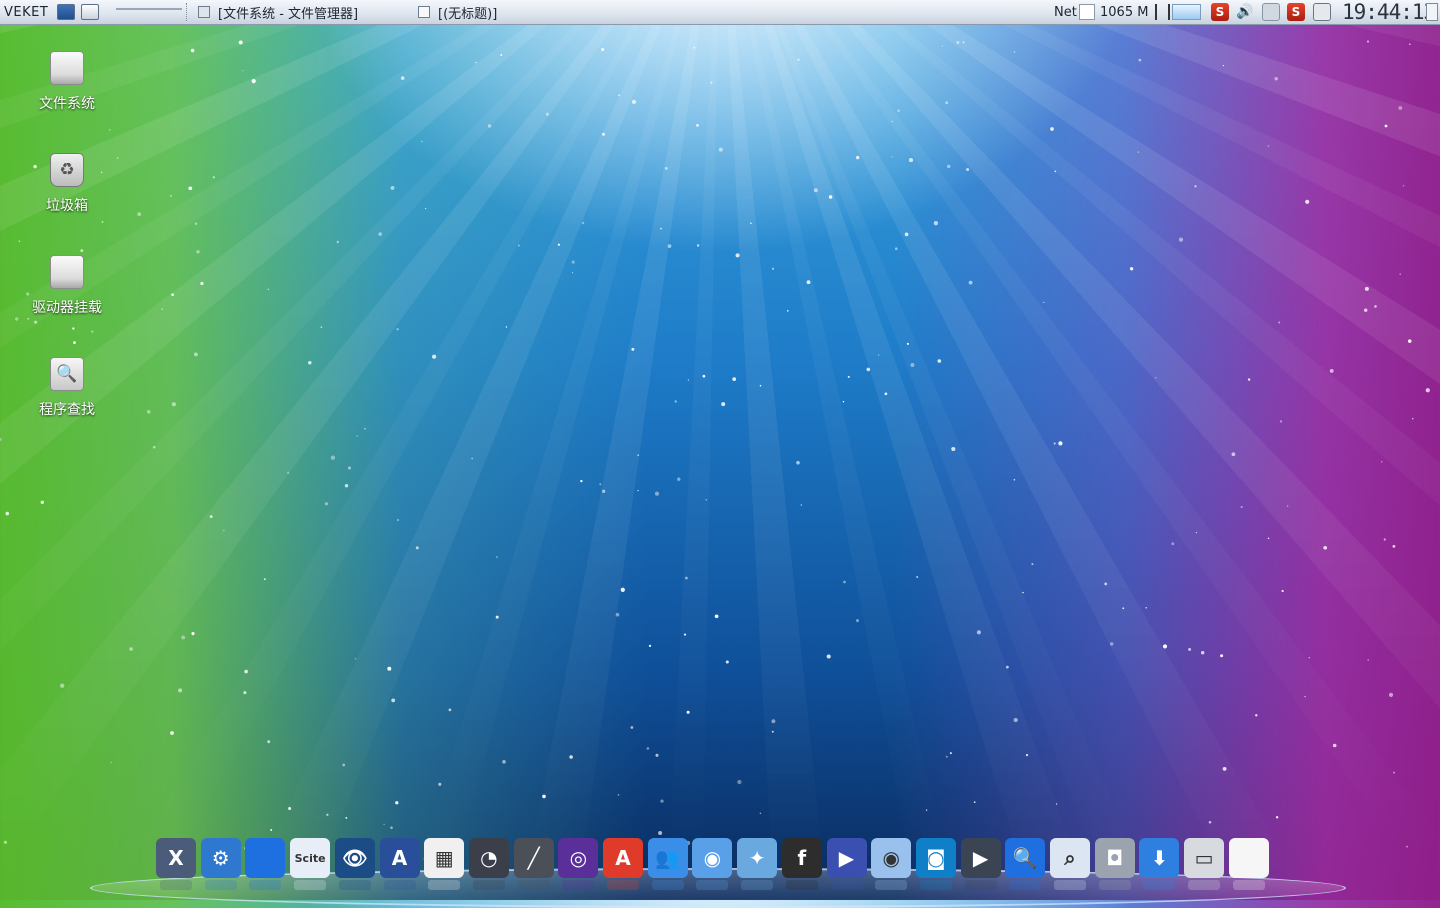 The height and width of the screenshot is (908, 1440). What do you see at coordinates (623, 864) in the screenshot?
I see `pdf-reader-icon: A` at bounding box center [623, 864].